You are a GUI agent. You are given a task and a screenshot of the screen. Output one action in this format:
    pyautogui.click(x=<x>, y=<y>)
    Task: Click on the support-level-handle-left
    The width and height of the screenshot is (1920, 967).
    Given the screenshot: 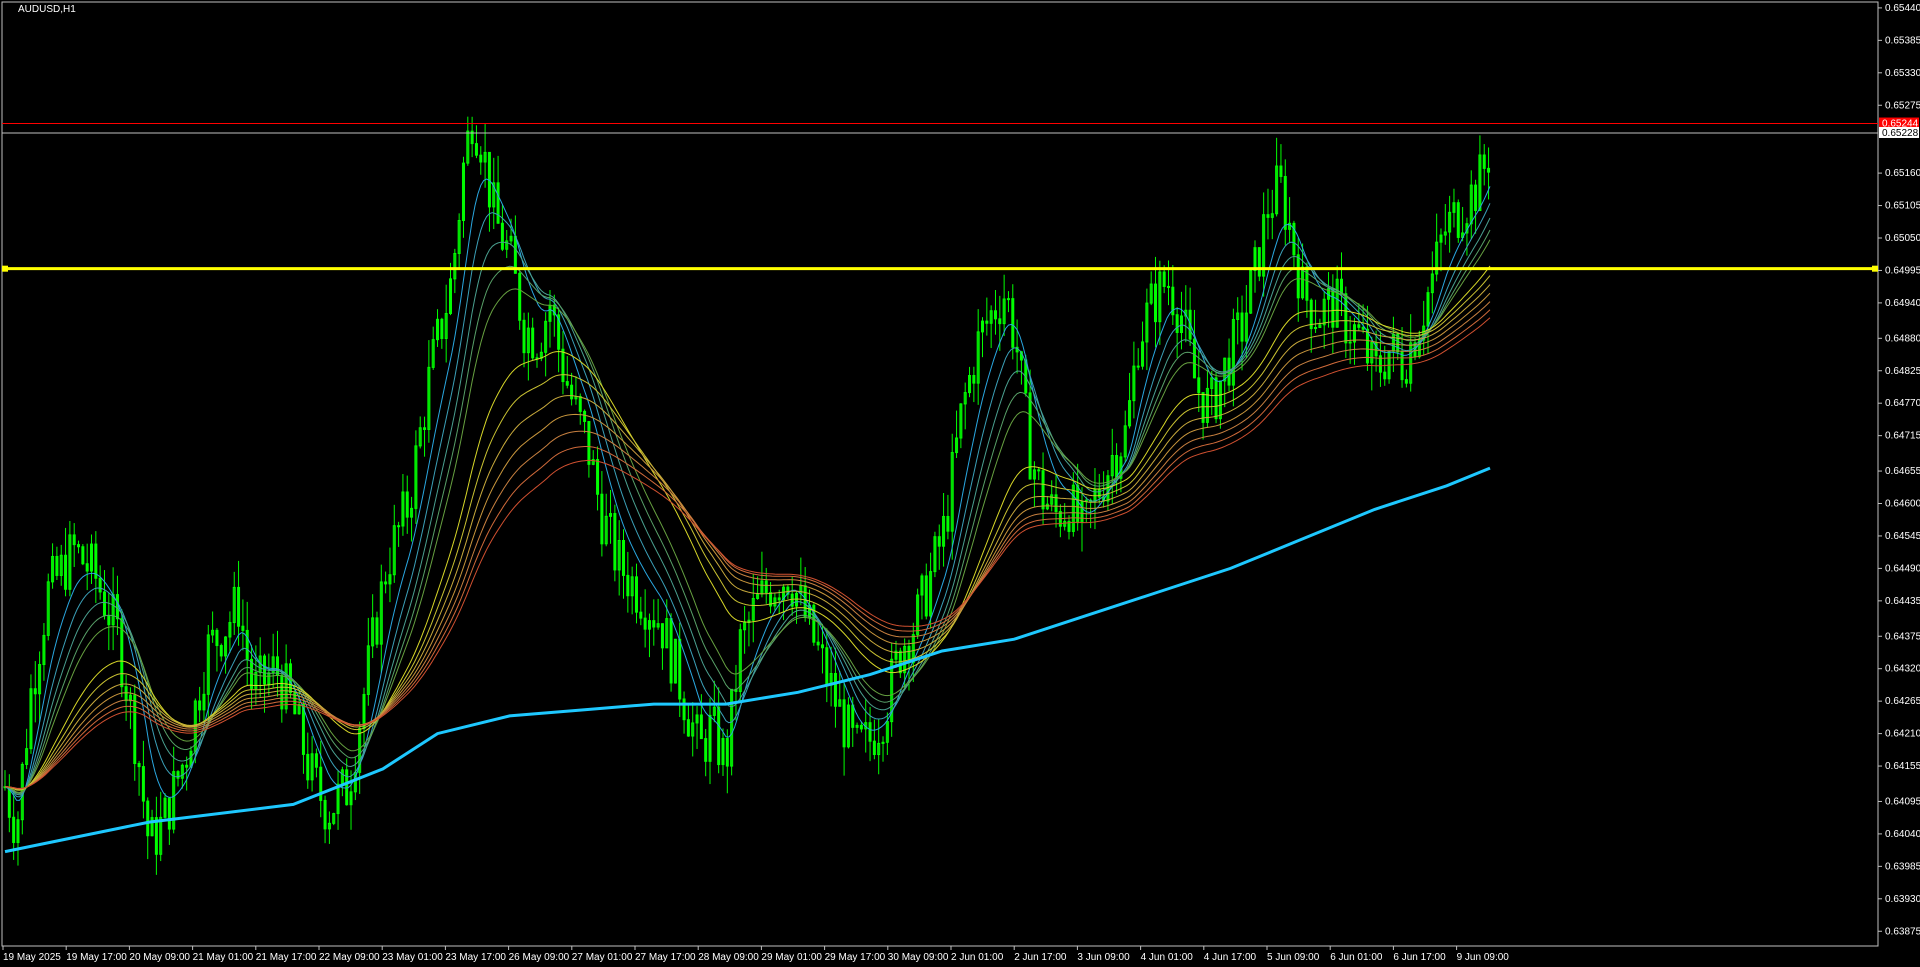 What is the action you would take?
    pyautogui.click(x=5, y=268)
    